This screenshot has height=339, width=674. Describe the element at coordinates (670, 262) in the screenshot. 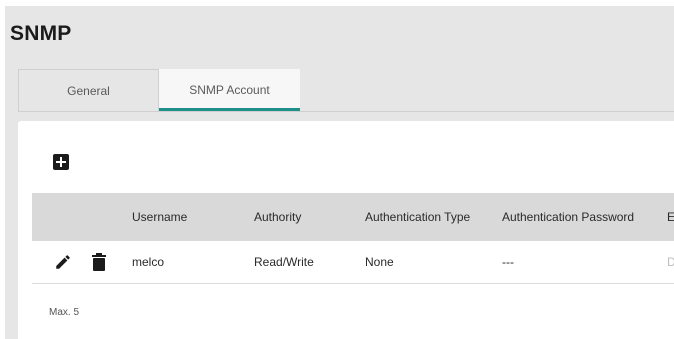

I see `cell-extra: D` at that location.